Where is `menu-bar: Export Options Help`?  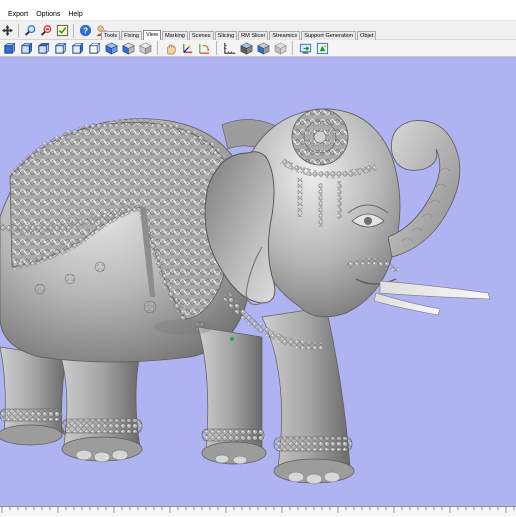 menu-bar: Export Options Help is located at coordinates (258, 14).